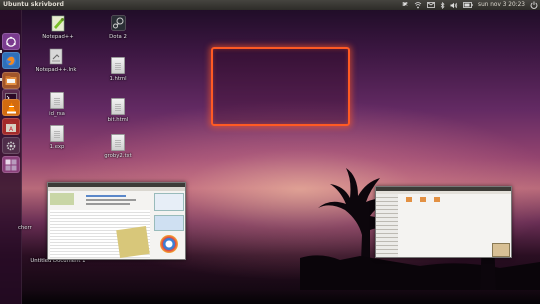 The height and width of the screenshot is (304, 540). Describe the element at coordinates (57, 114) in the screenshot. I see `icon-label: id_rsa` at that location.